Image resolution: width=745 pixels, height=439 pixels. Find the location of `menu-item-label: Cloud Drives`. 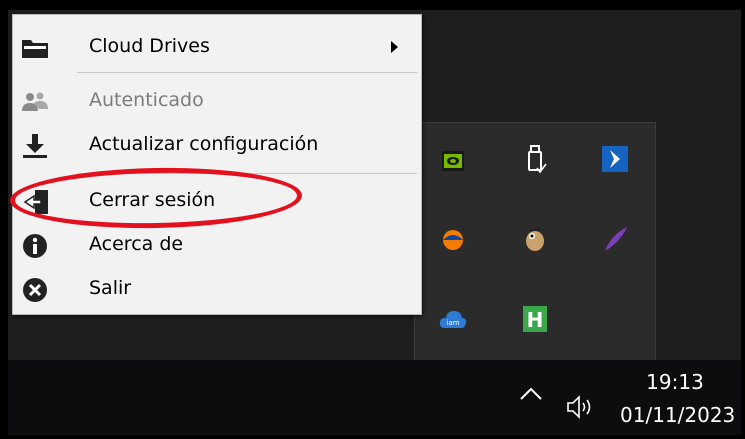

menu-item-label: Cloud Drives is located at coordinates (149, 46).